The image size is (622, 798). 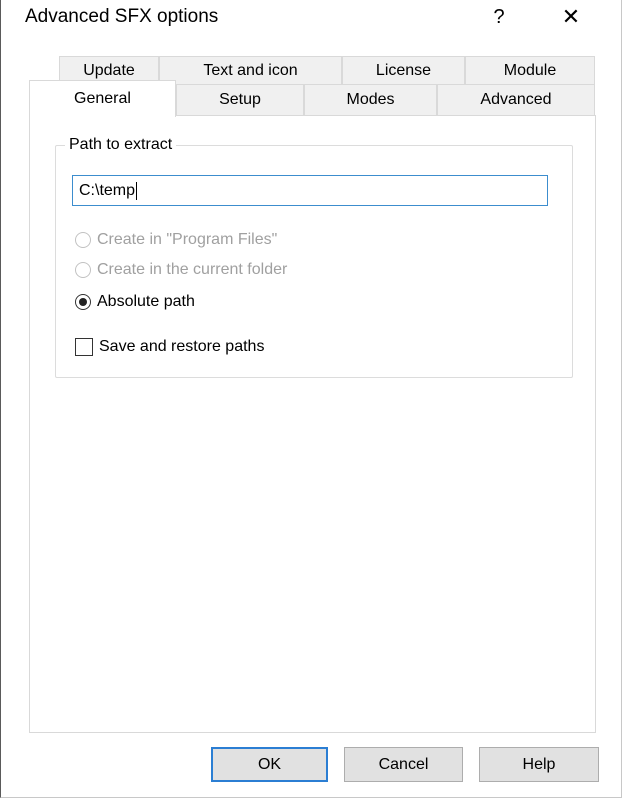 What do you see at coordinates (310, 190) in the screenshot?
I see `path-input: C:\temp` at bounding box center [310, 190].